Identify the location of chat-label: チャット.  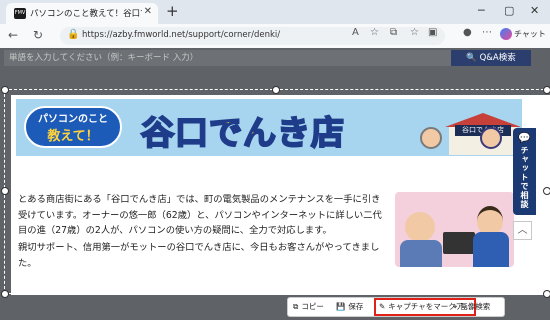
(530, 34).